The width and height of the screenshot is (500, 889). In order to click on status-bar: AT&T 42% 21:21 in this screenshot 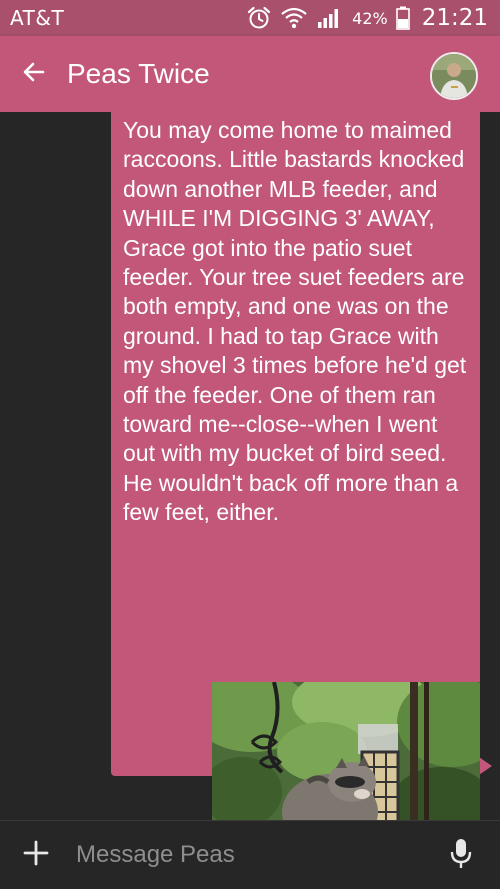, I will do `click(250, 18)`.